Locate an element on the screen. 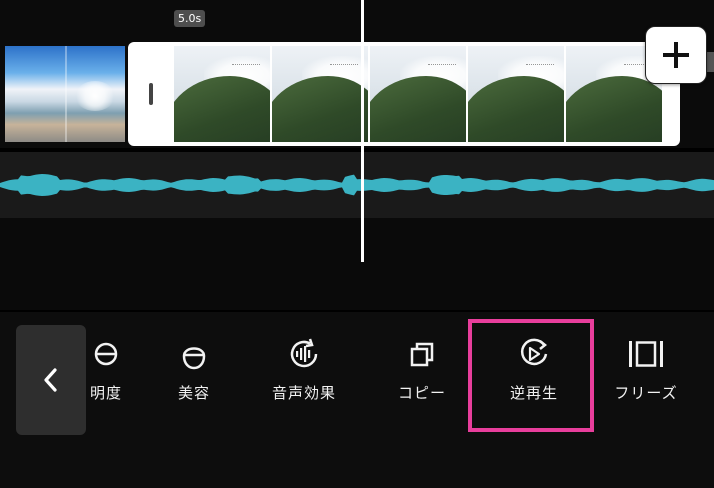 Image resolution: width=714 pixels, height=488 pixels. beauty-face-icon is located at coordinates (194, 358).